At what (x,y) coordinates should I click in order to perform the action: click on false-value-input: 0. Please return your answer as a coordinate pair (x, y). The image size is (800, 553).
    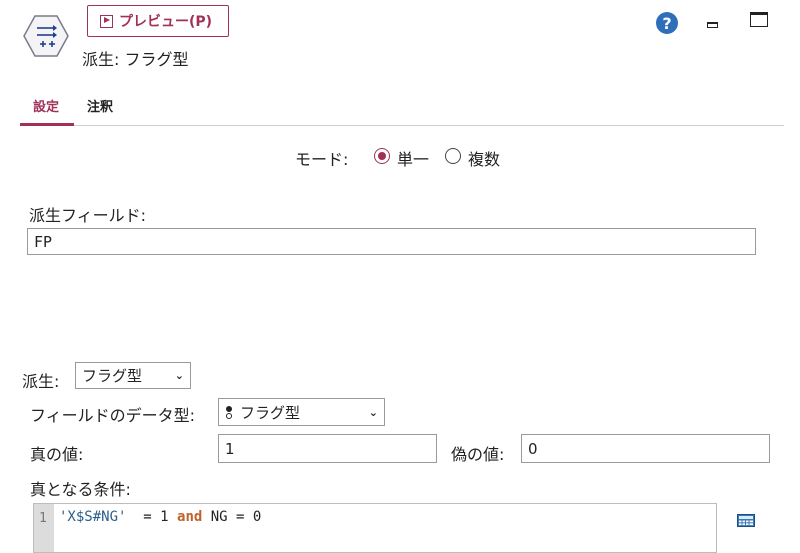
    Looking at the image, I should click on (645, 448).